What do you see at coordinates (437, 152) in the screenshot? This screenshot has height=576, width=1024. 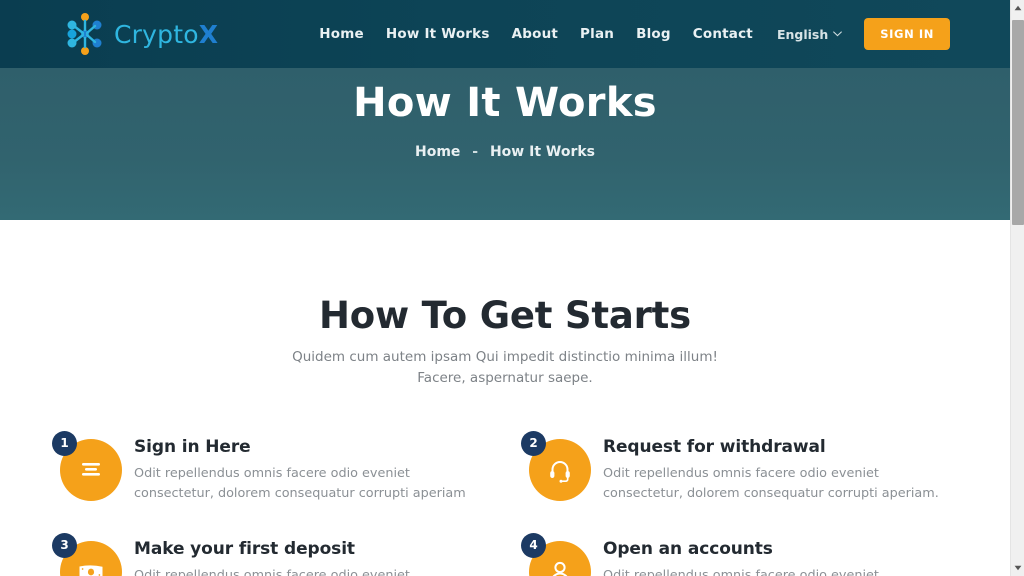 I see `breadcrumb-home: Home` at bounding box center [437, 152].